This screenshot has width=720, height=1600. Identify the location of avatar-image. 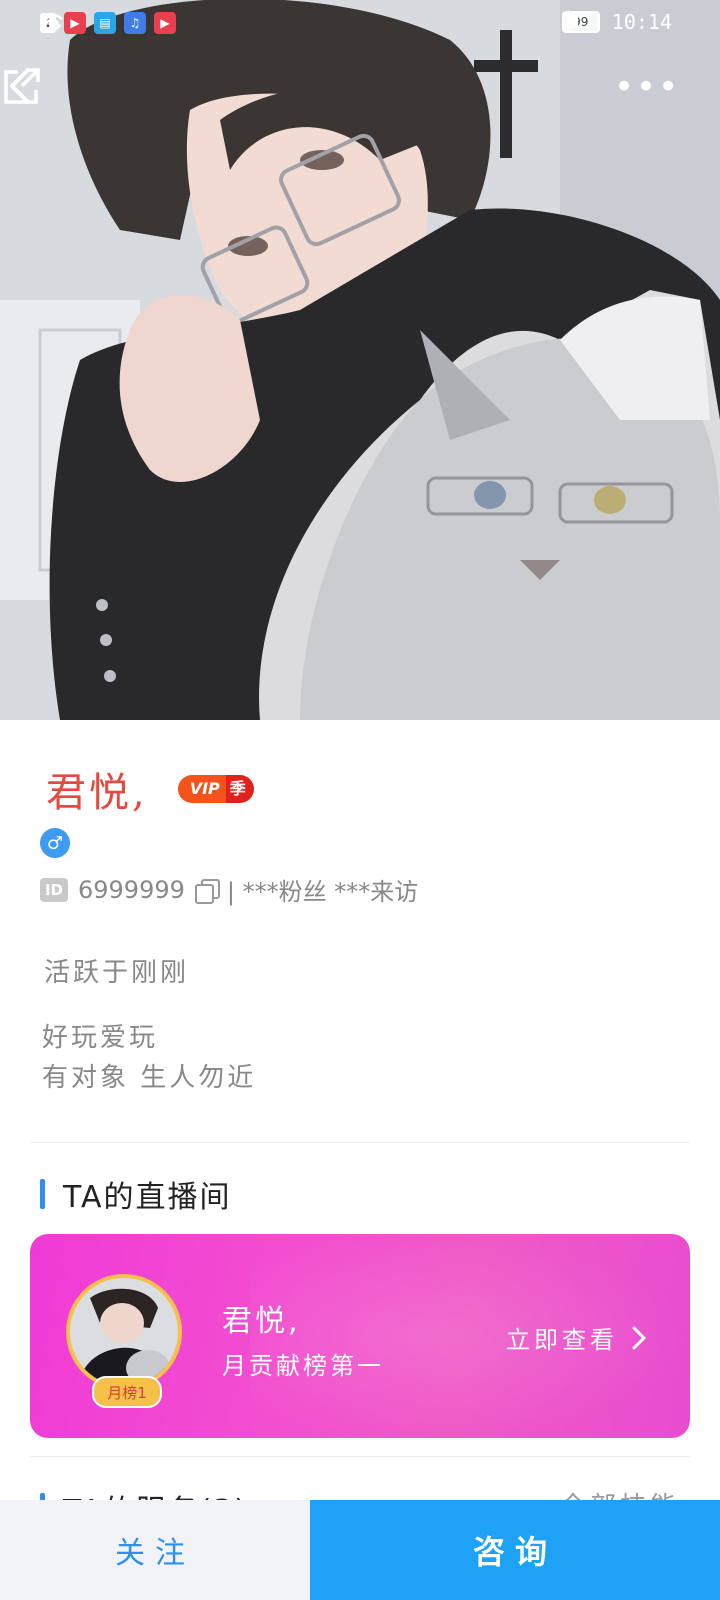
(124, 1332).